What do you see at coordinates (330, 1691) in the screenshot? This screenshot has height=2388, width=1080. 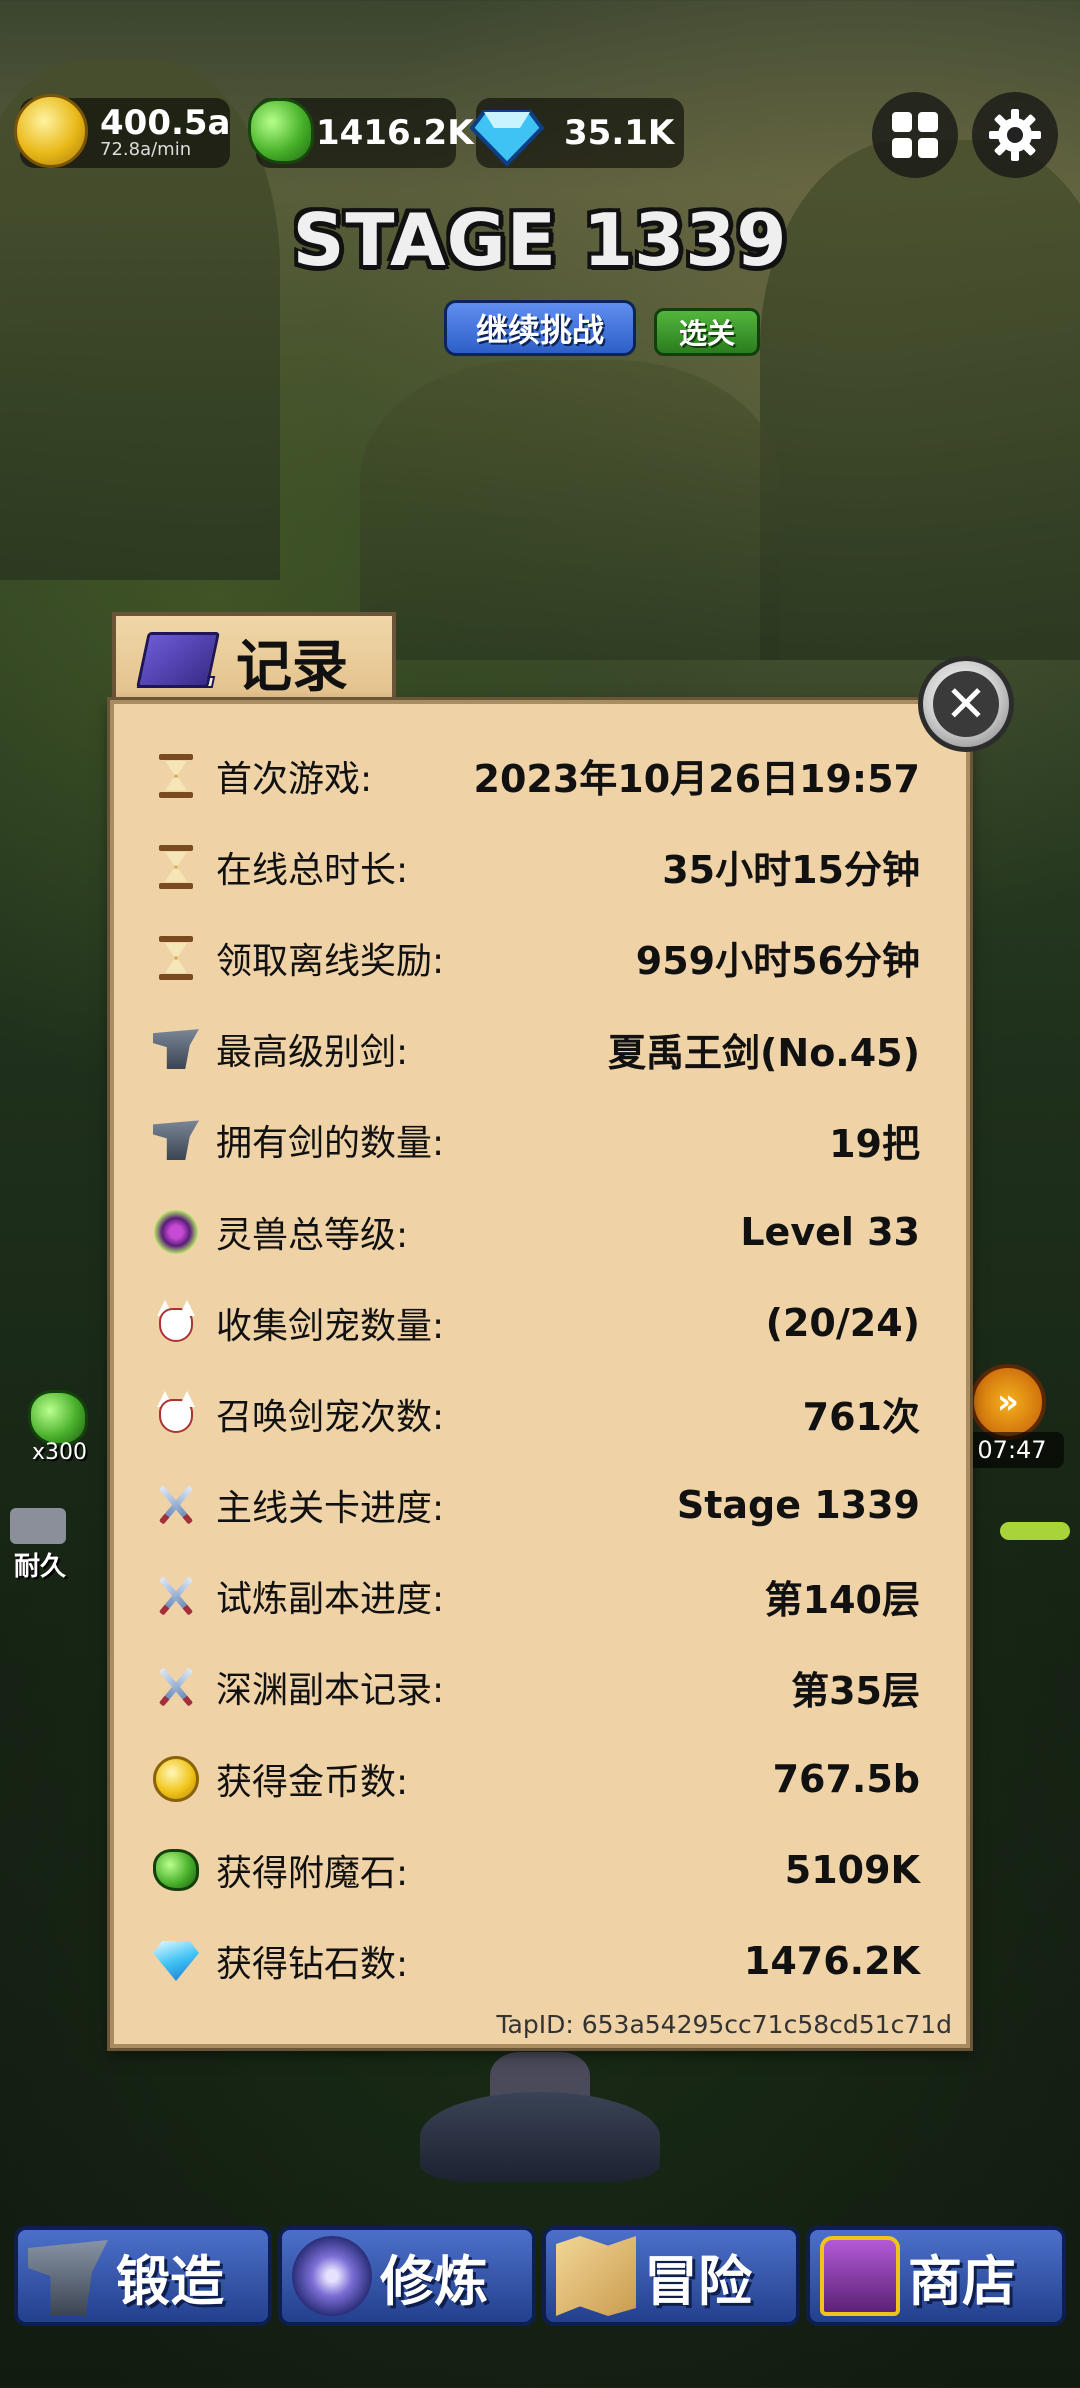 I see `record-label: 深渊副本记录:` at bounding box center [330, 1691].